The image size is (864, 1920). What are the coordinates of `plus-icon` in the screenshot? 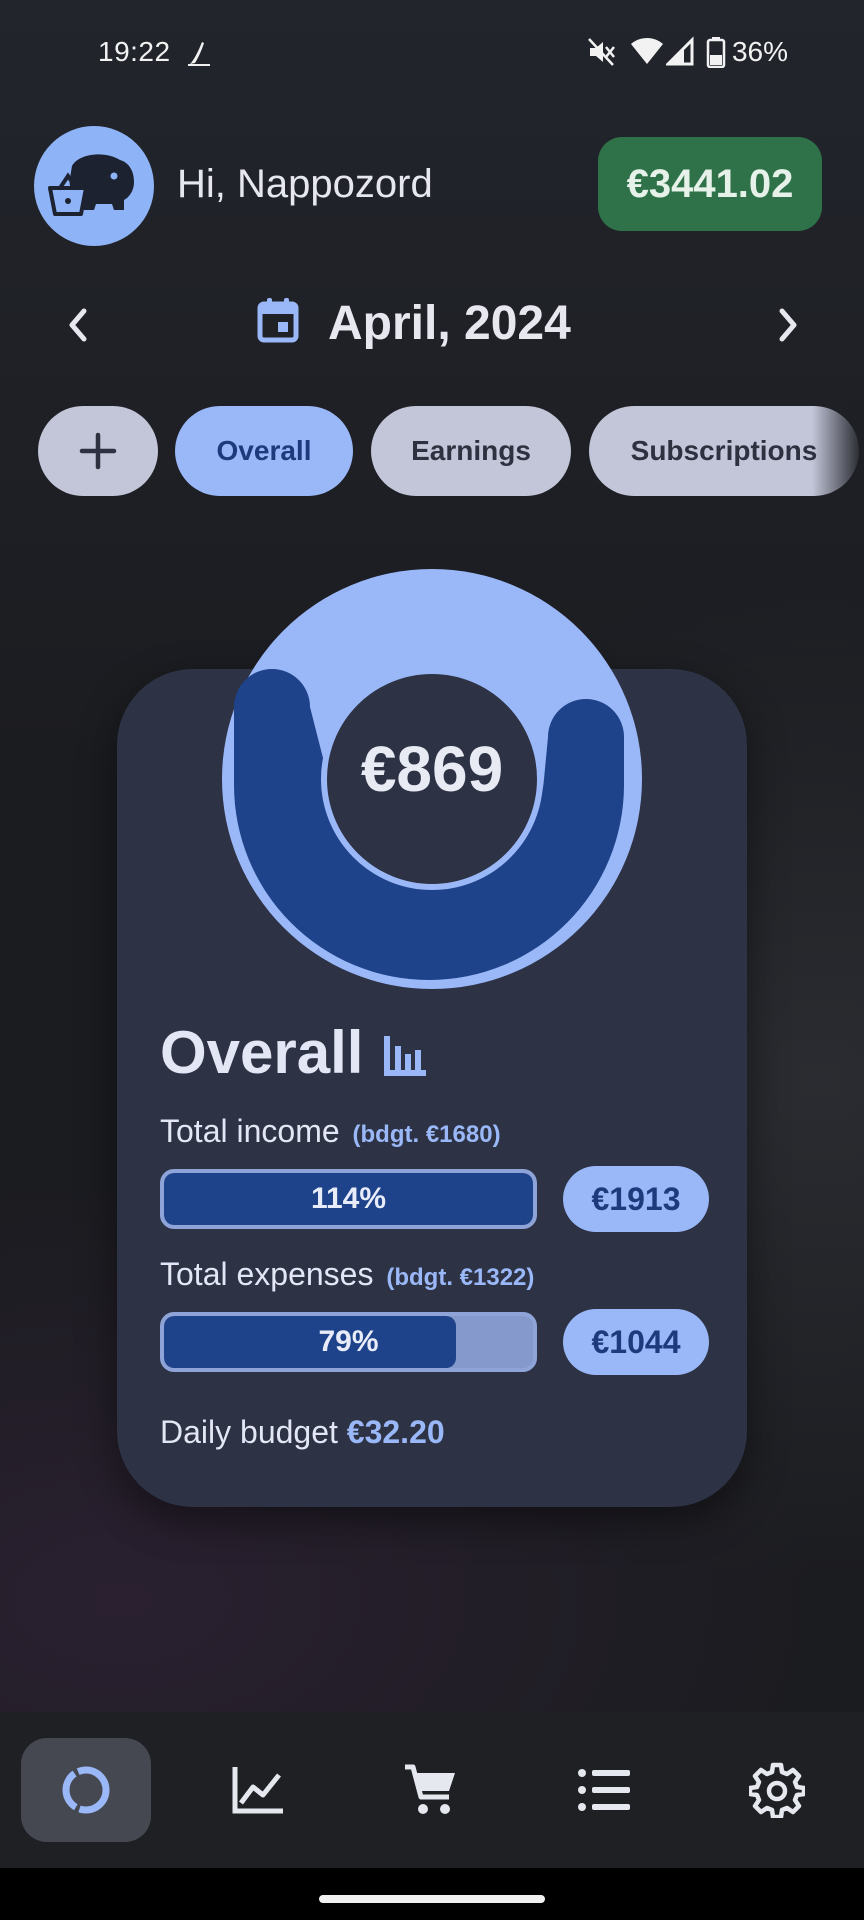 It's located at (98, 451).